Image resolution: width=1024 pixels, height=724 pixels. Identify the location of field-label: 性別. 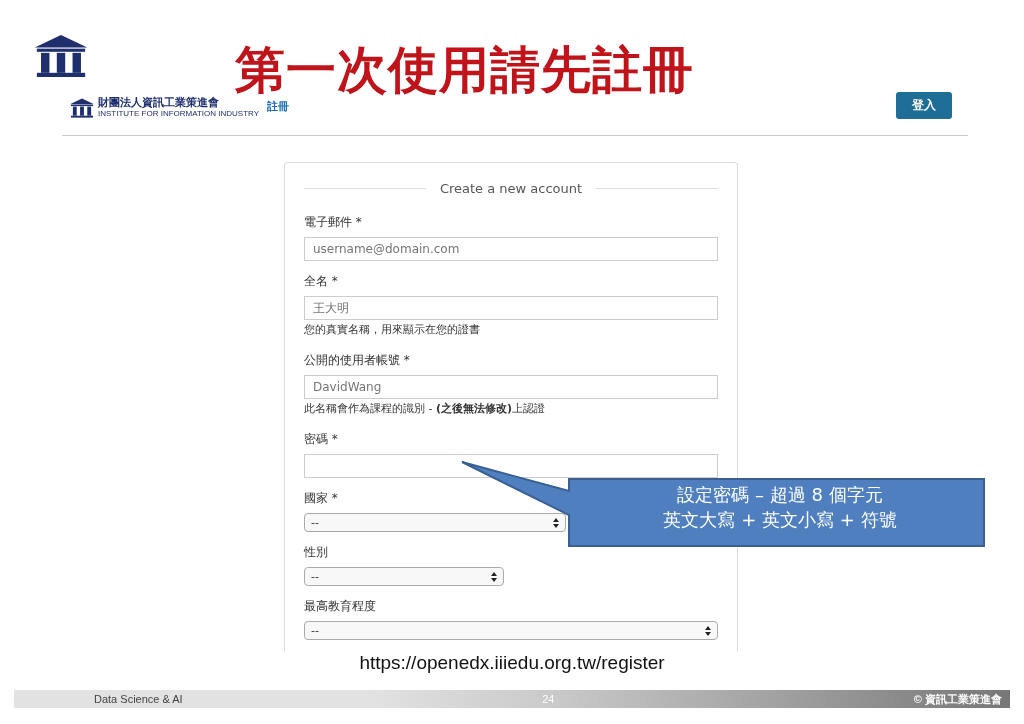
(316, 552).